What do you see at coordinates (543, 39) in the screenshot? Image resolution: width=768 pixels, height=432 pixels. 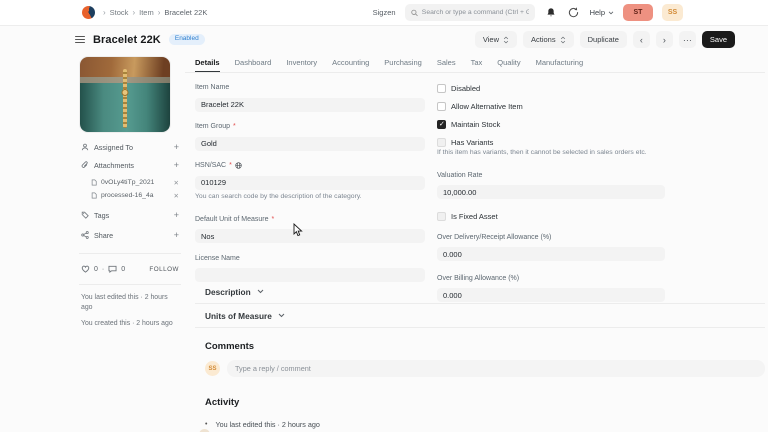 I see `actions-label: Actions` at bounding box center [543, 39].